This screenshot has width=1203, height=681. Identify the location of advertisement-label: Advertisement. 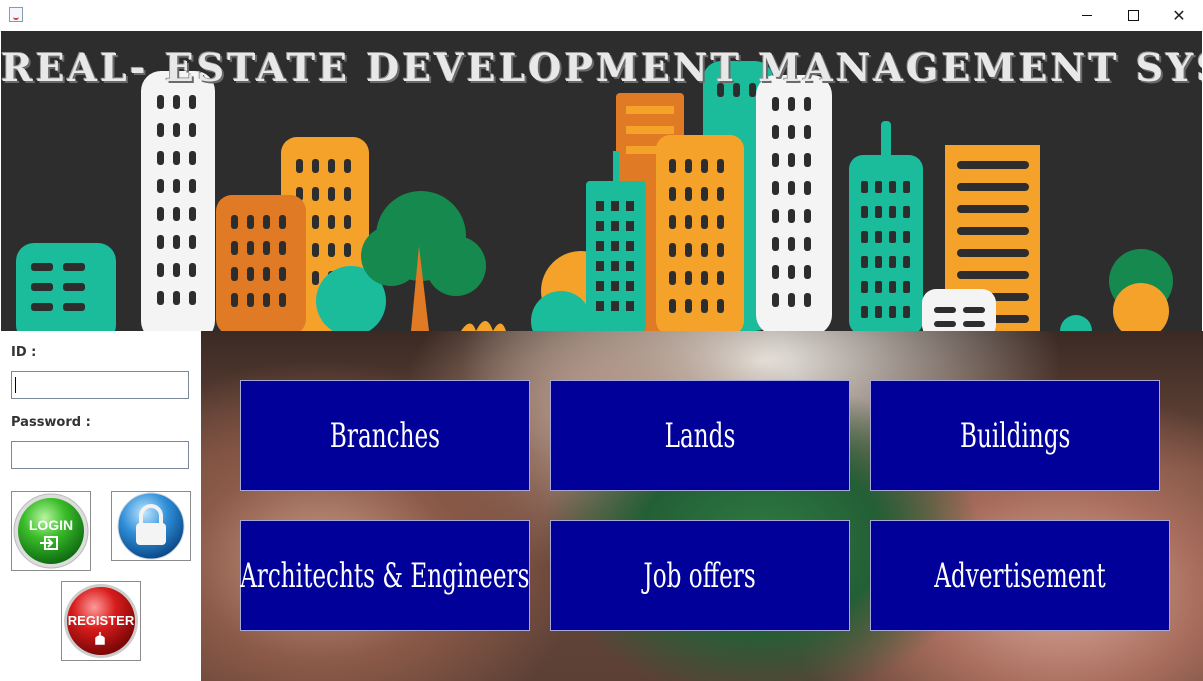
(1020, 575).